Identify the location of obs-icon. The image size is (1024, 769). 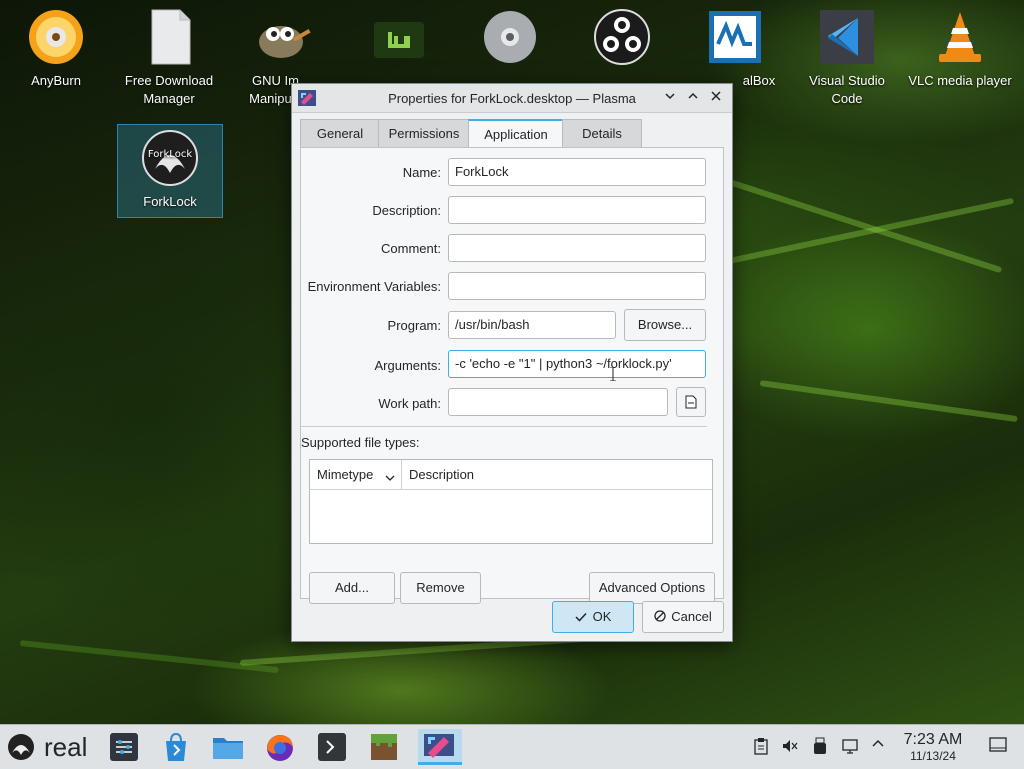
(622, 37).